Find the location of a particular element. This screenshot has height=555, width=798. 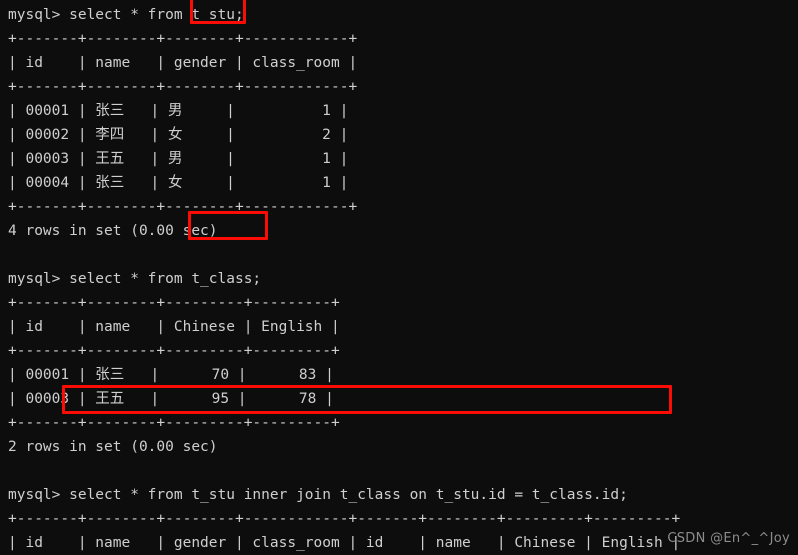

terminal-line: 2 rows in set (0.00 sec) is located at coordinates (113, 447).